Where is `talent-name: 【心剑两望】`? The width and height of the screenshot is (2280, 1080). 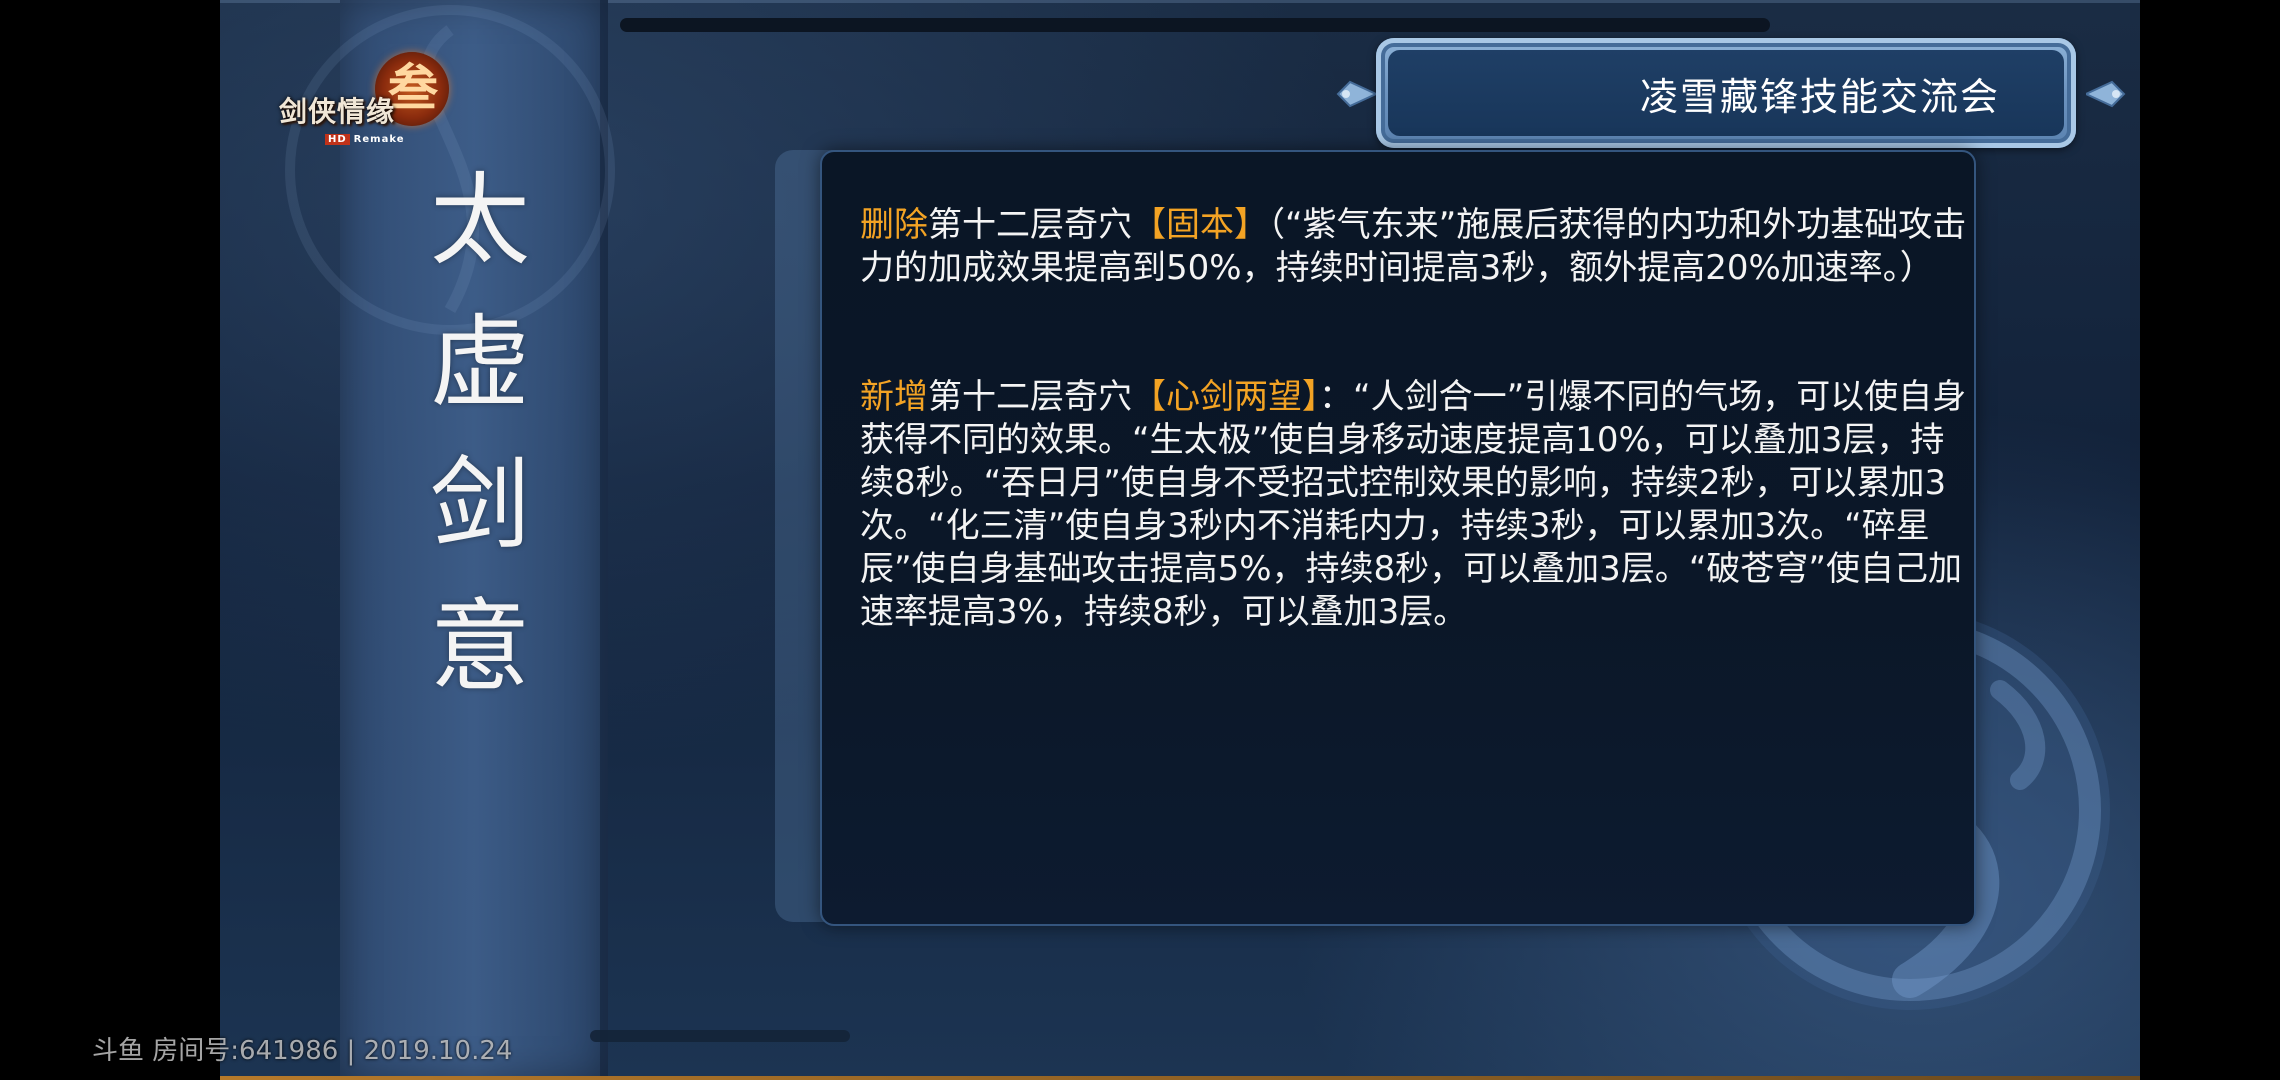 talent-name: 【心剑两望】 is located at coordinates (1225, 397).